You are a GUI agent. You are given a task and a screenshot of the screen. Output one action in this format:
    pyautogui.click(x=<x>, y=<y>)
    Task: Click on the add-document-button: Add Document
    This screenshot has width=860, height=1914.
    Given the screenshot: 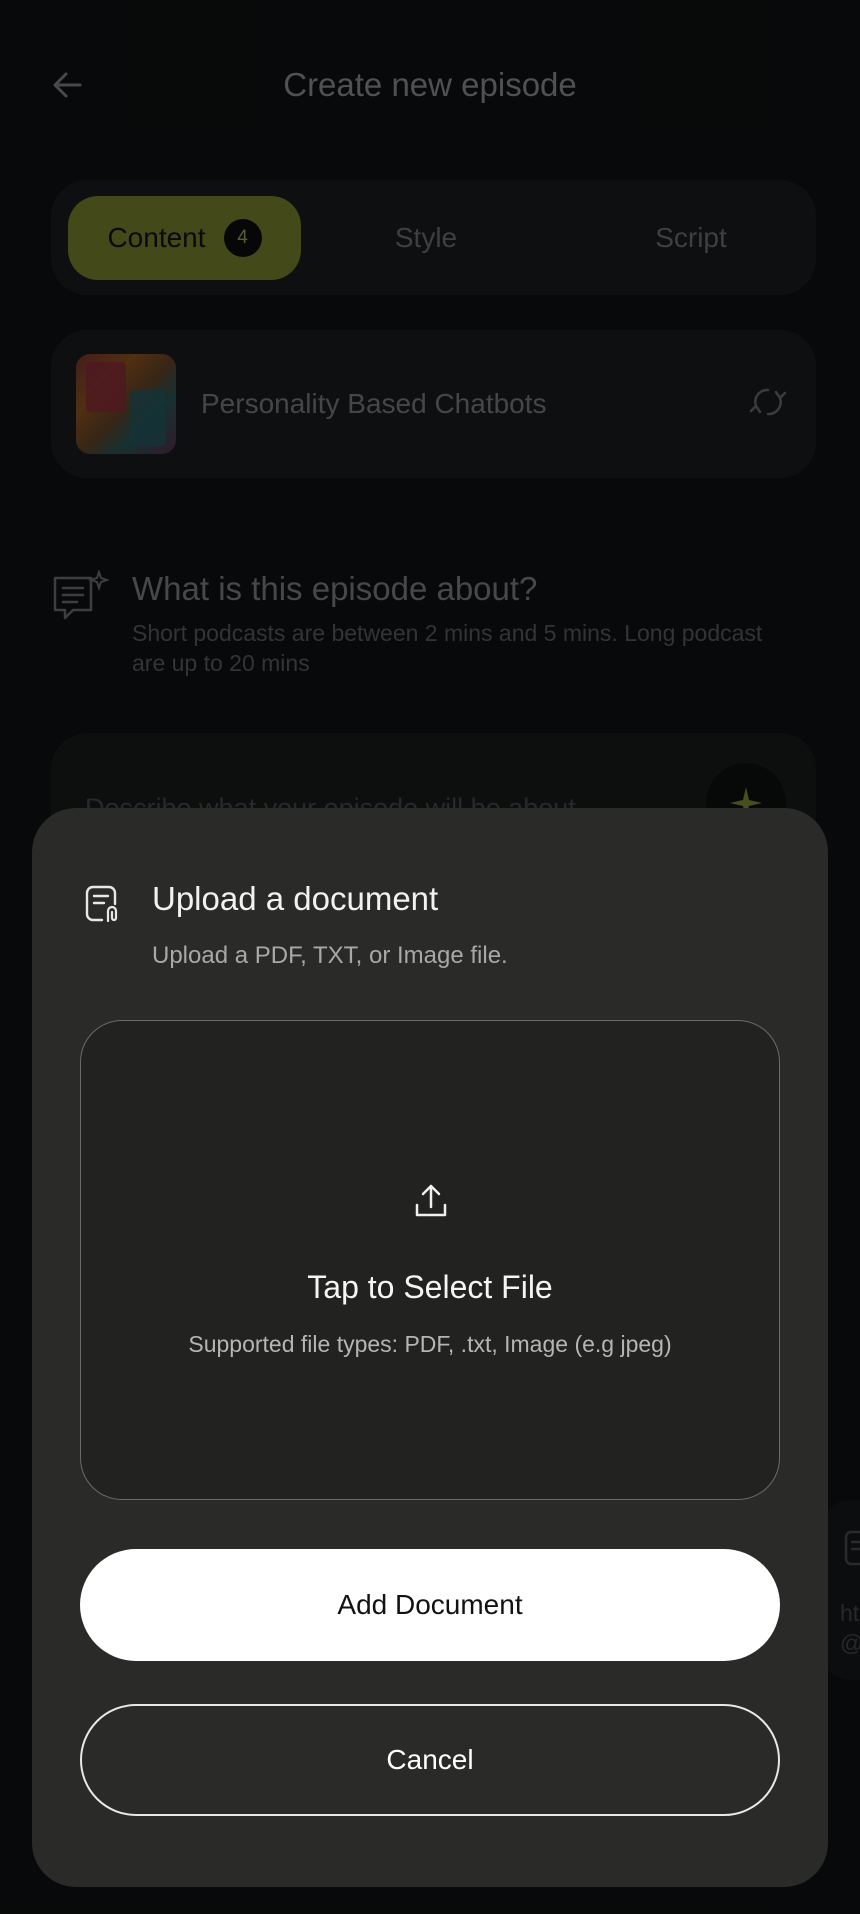 What is the action you would take?
    pyautogui.click(x=430, y=1605)
    